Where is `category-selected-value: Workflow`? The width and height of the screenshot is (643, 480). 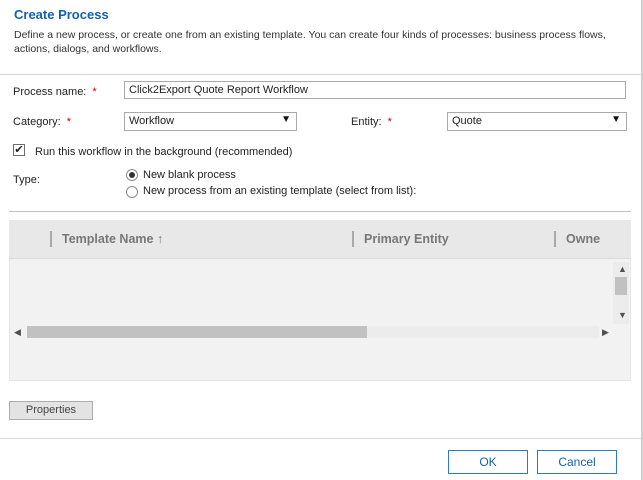
category-selected-value: Workflow is located at coordinates (152, 121).